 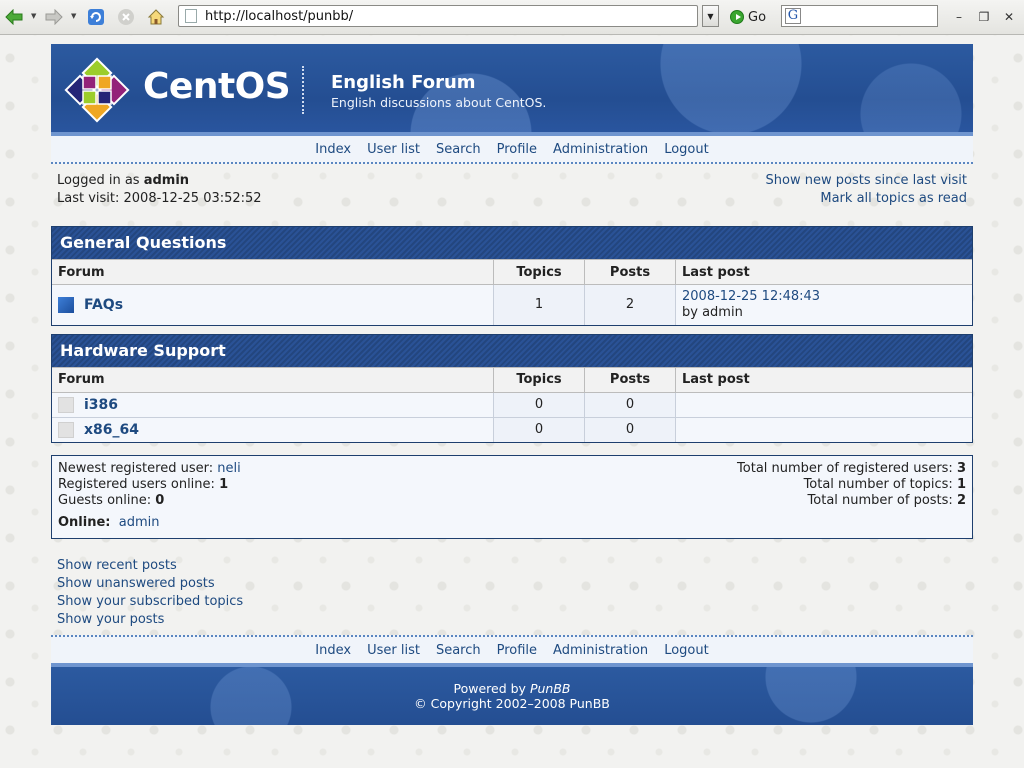 I want to click on total-topics-count: 1, so click(x=961, y=484).